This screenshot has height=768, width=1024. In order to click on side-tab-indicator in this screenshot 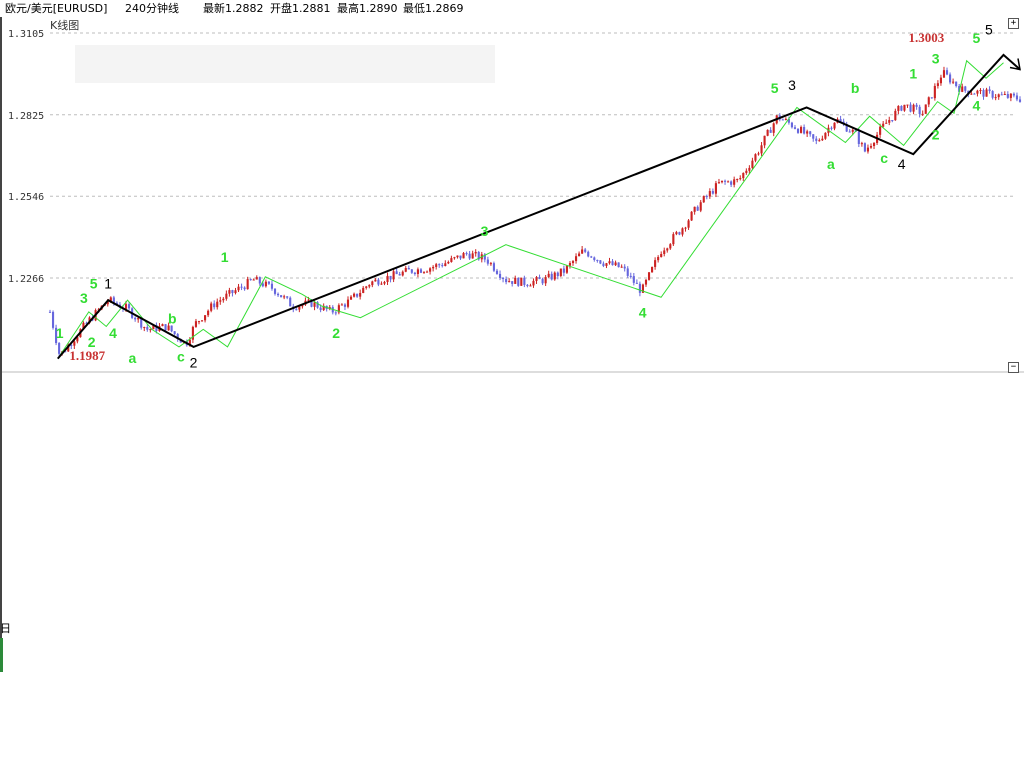, I will do `click(1, 655)`.